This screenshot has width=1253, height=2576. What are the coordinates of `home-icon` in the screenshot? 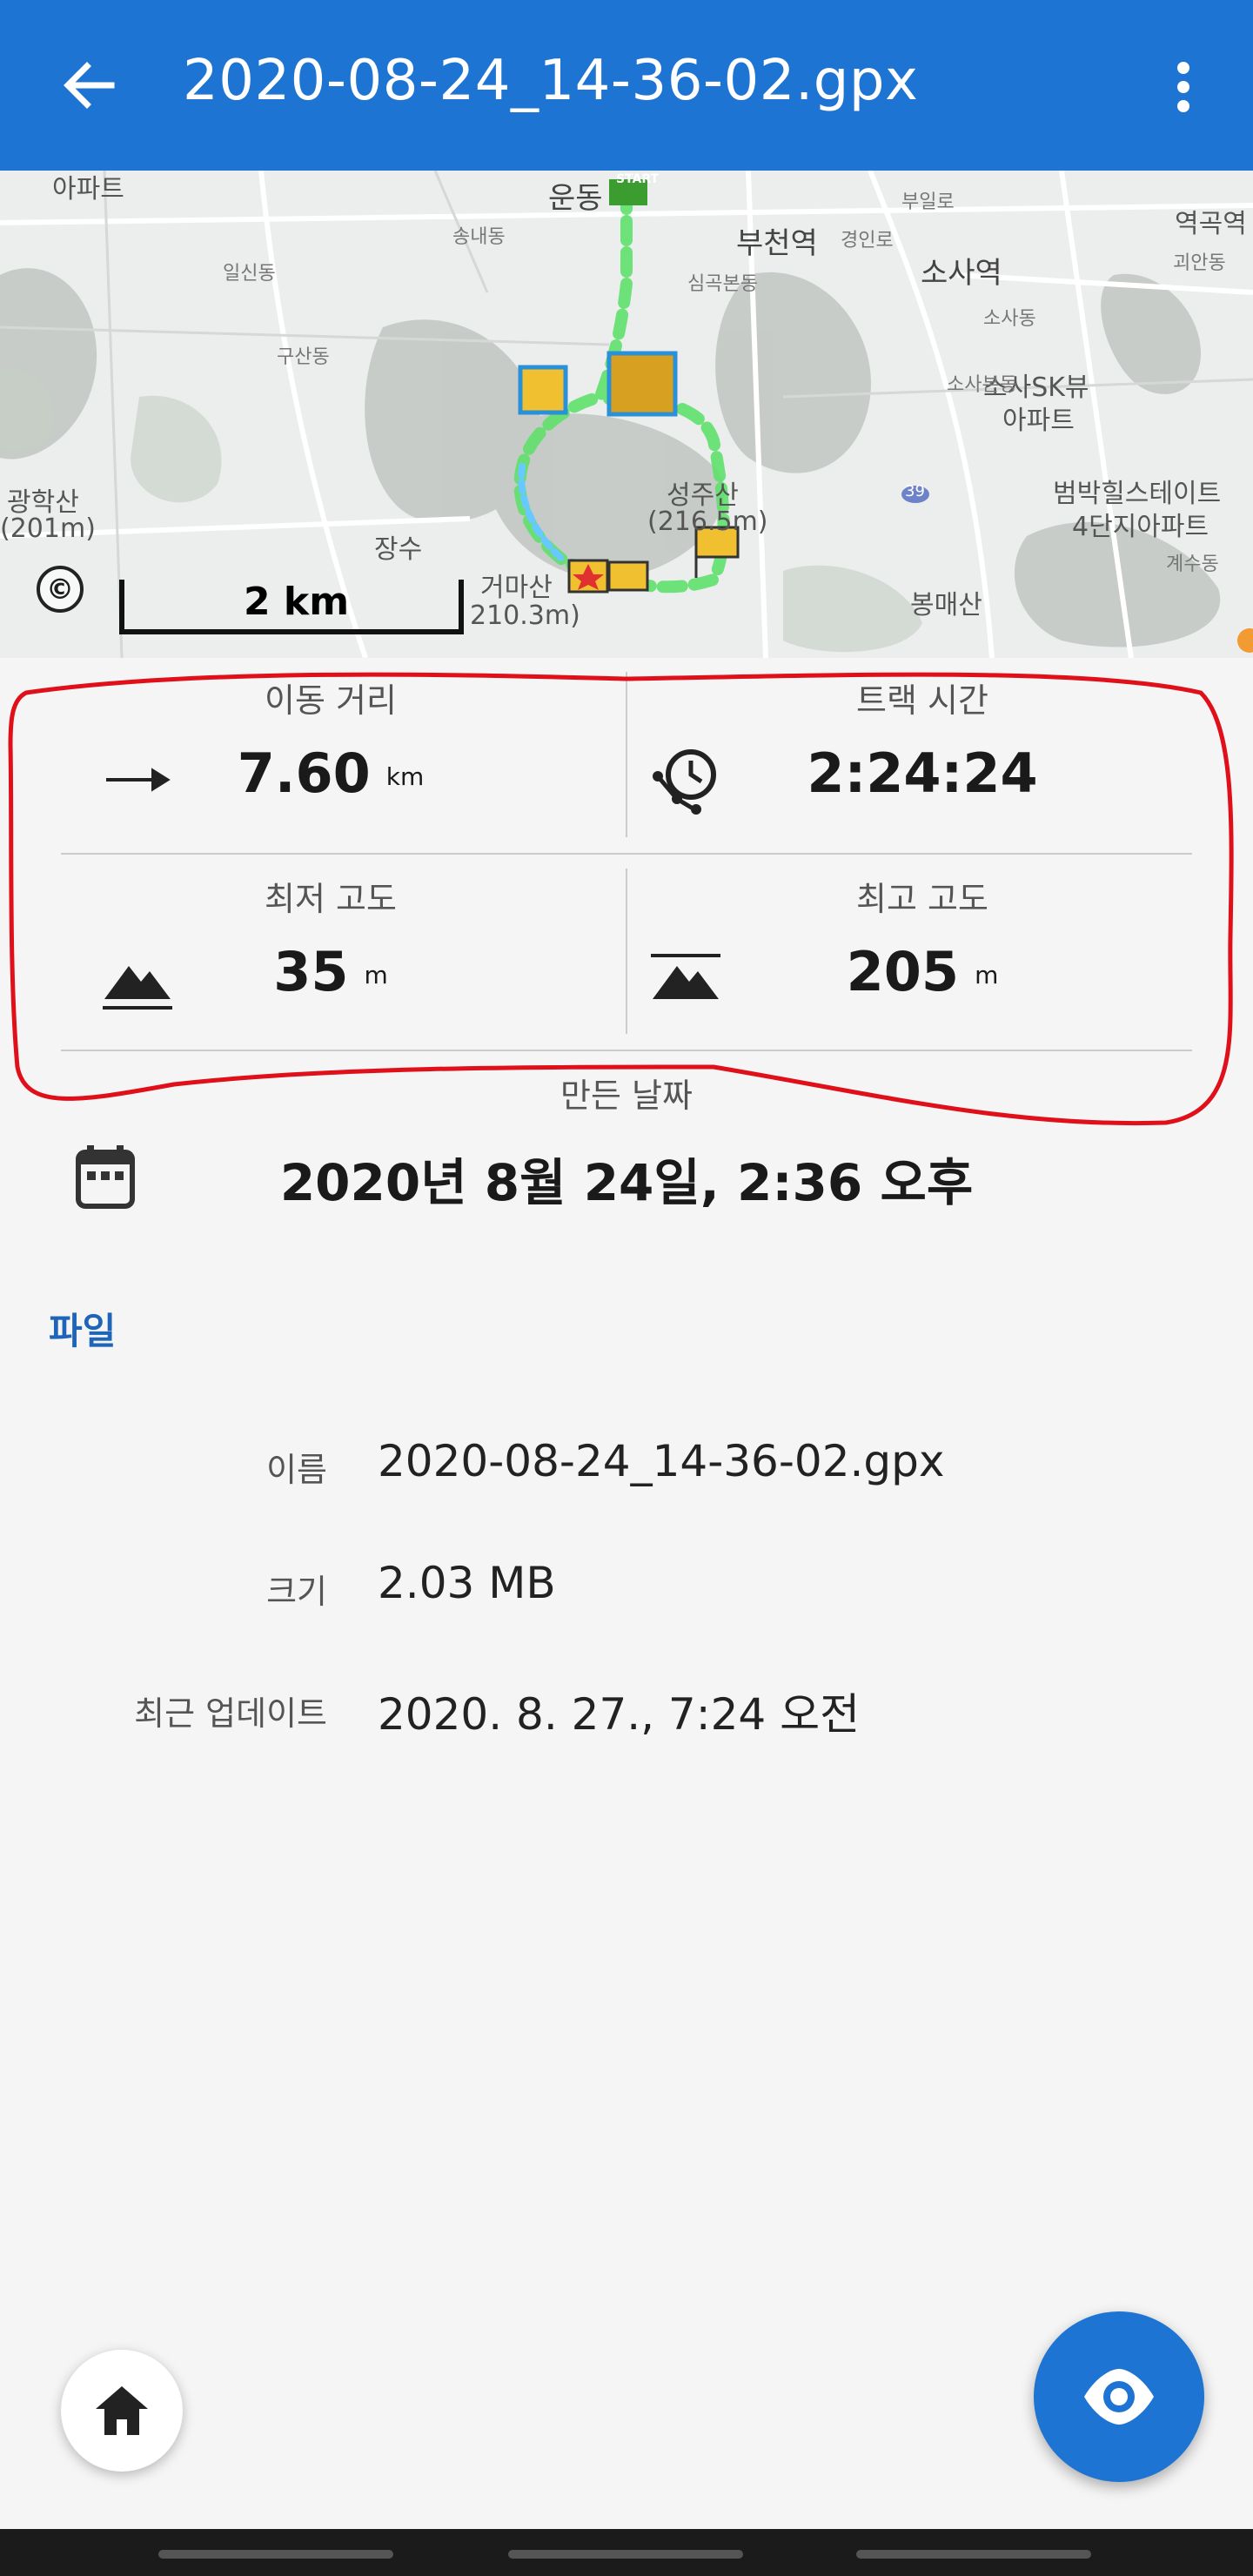 It's located at (122, 2411).